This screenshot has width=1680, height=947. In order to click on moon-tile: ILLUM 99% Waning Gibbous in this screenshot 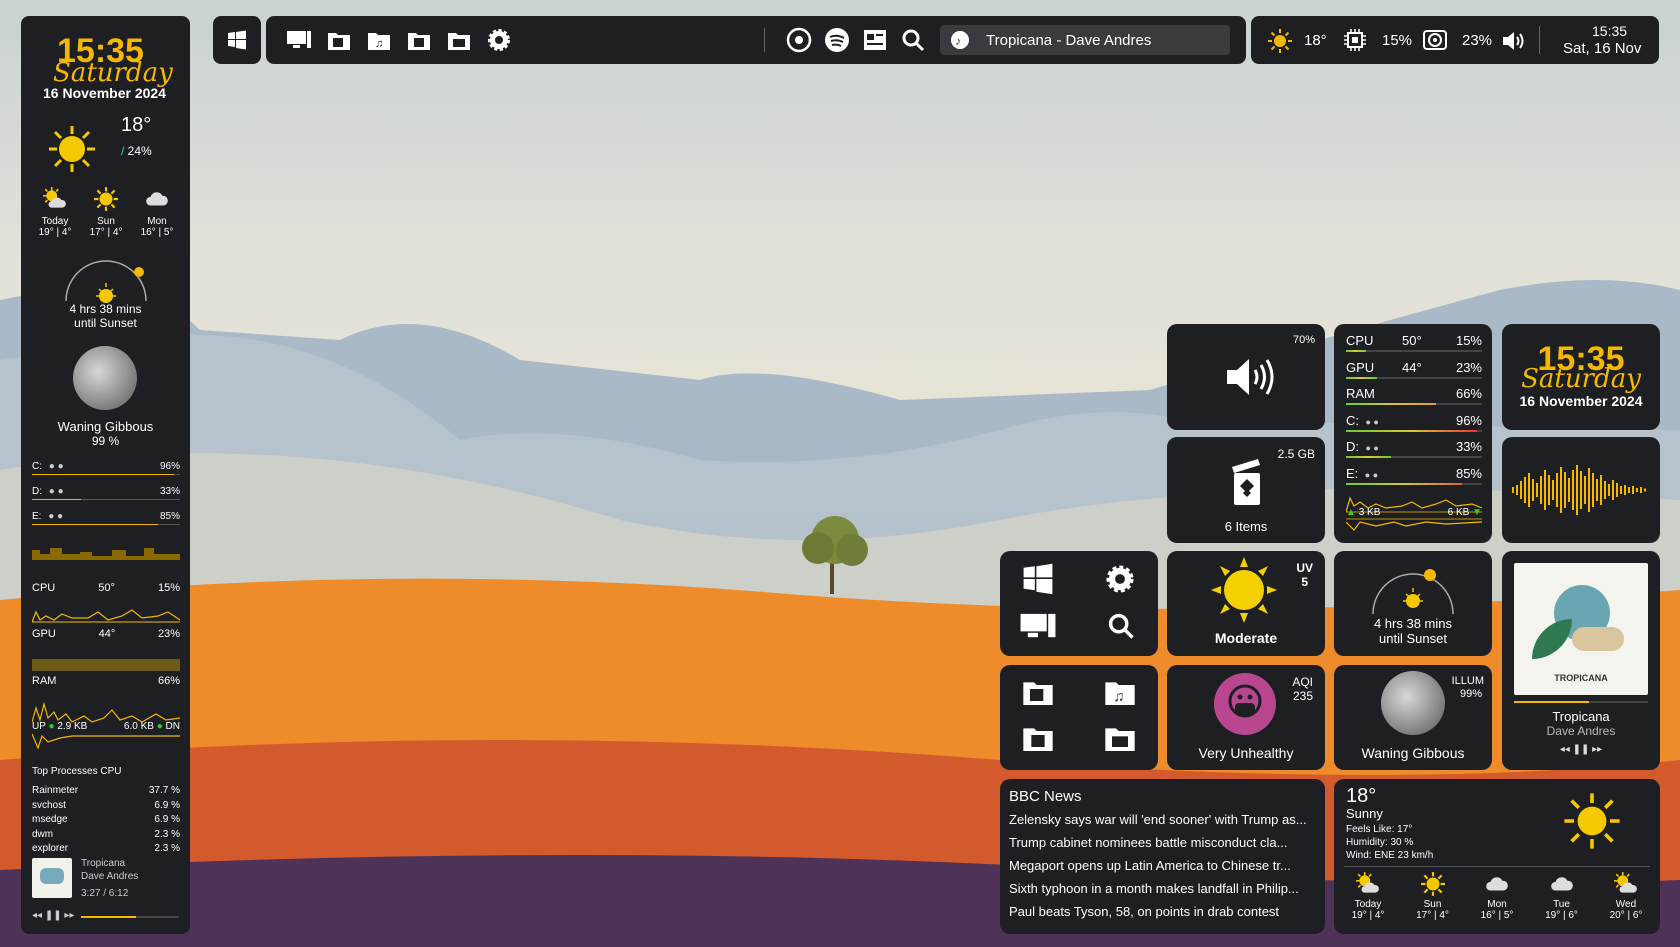, I will do `click(1413, 717)`.